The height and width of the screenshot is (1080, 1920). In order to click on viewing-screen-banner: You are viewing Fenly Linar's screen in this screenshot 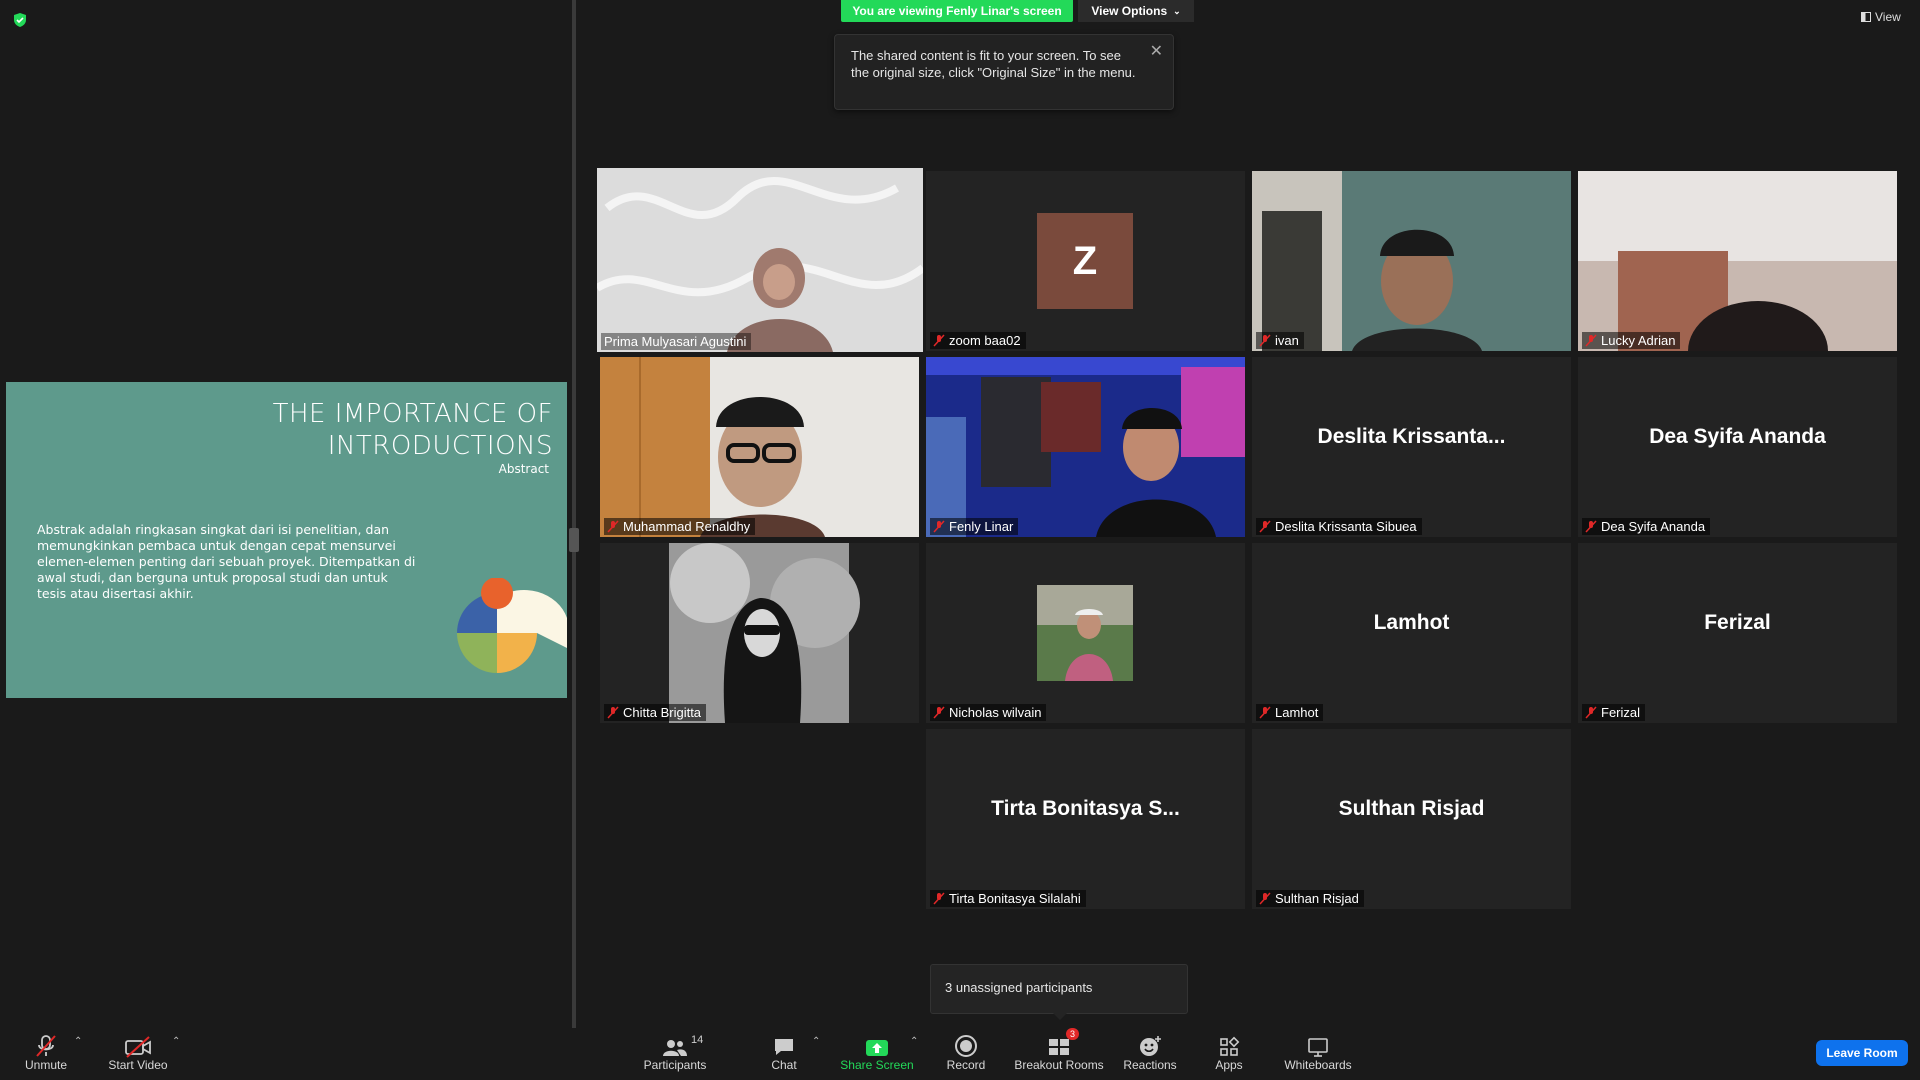, I will do `click(957, 11)`.